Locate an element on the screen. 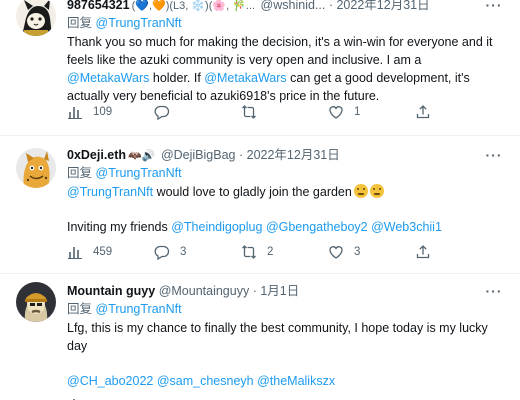 The width and height of the screenshot is (520, 400). tweet-paragraph: @CH_abo2022 @sam_chesneyh @theMalikszx is located at coordinates (285, 381).